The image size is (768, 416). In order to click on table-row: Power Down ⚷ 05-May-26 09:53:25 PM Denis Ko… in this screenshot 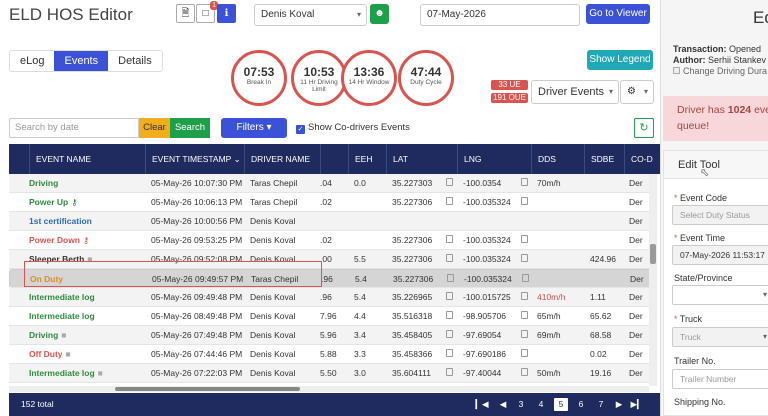, I will do `click(329, 240)`.